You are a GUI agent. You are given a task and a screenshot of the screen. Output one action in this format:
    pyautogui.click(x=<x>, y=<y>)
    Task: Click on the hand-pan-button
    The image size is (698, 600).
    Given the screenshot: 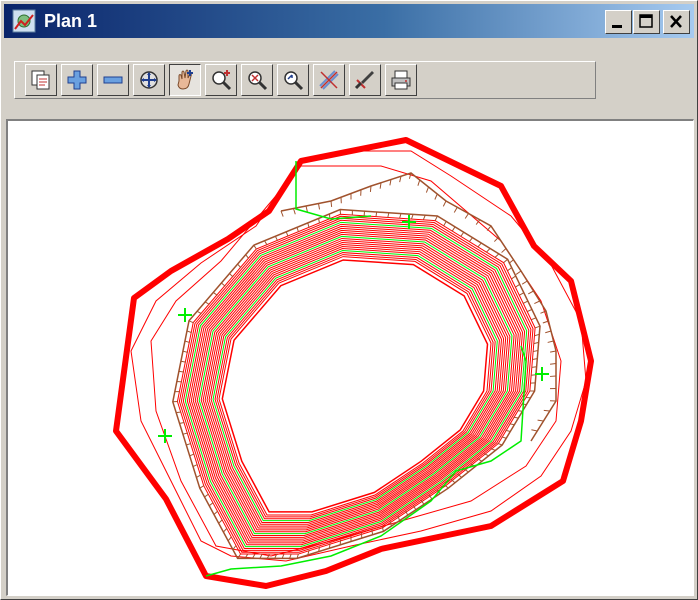 What is the action you would take?
    pyautogui.click(x=185, y=80)
    